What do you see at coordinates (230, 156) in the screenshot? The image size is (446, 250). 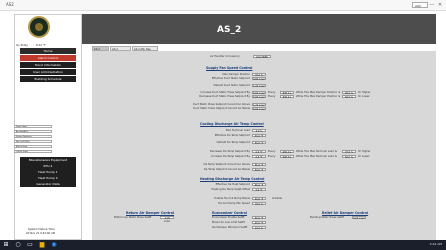 I see `cooling-row-label: Increase Da Temp Setpoint By` at bounding box center [230, 156].